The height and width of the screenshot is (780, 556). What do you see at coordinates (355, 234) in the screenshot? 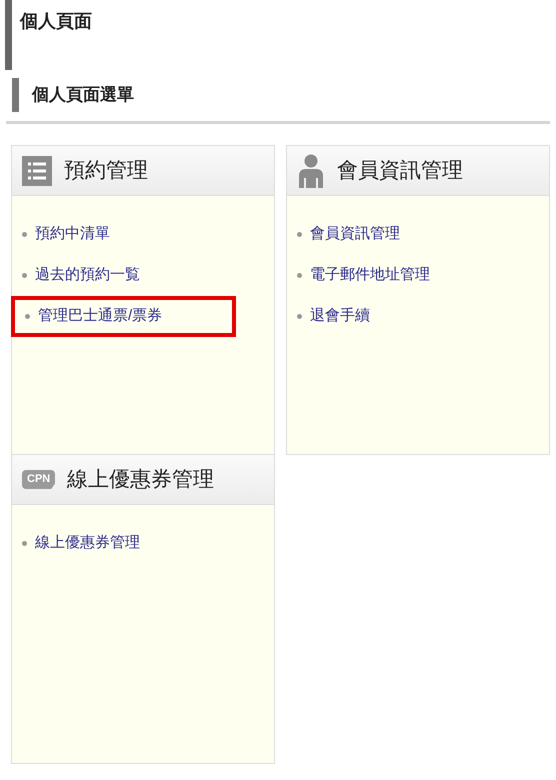
I see `menu-link: 會員資訊管理` at bounding box center [355, 234].